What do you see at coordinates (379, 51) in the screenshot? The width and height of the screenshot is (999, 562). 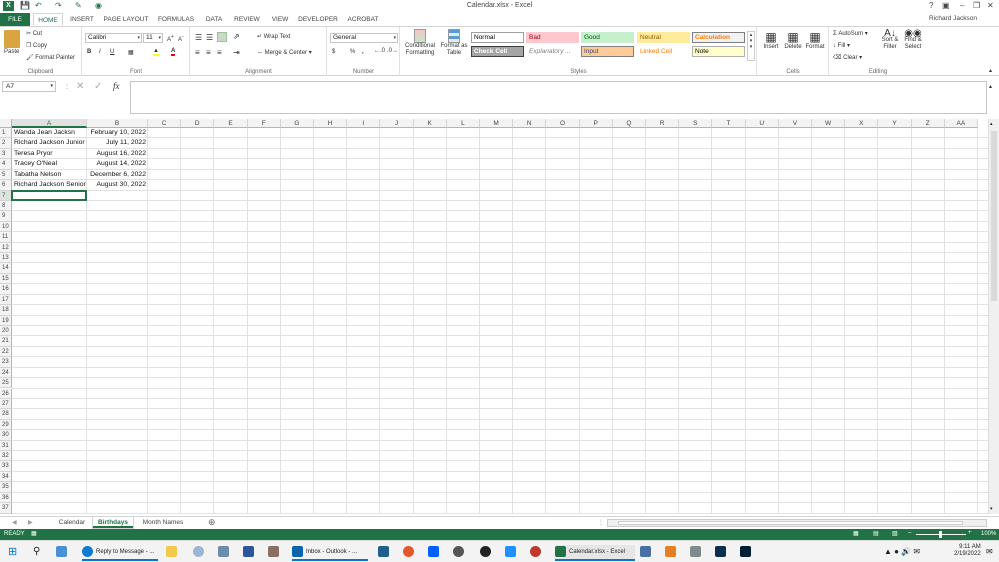 I see `increase-decimal-icon: ←.0` at bounding box center [379, 51].